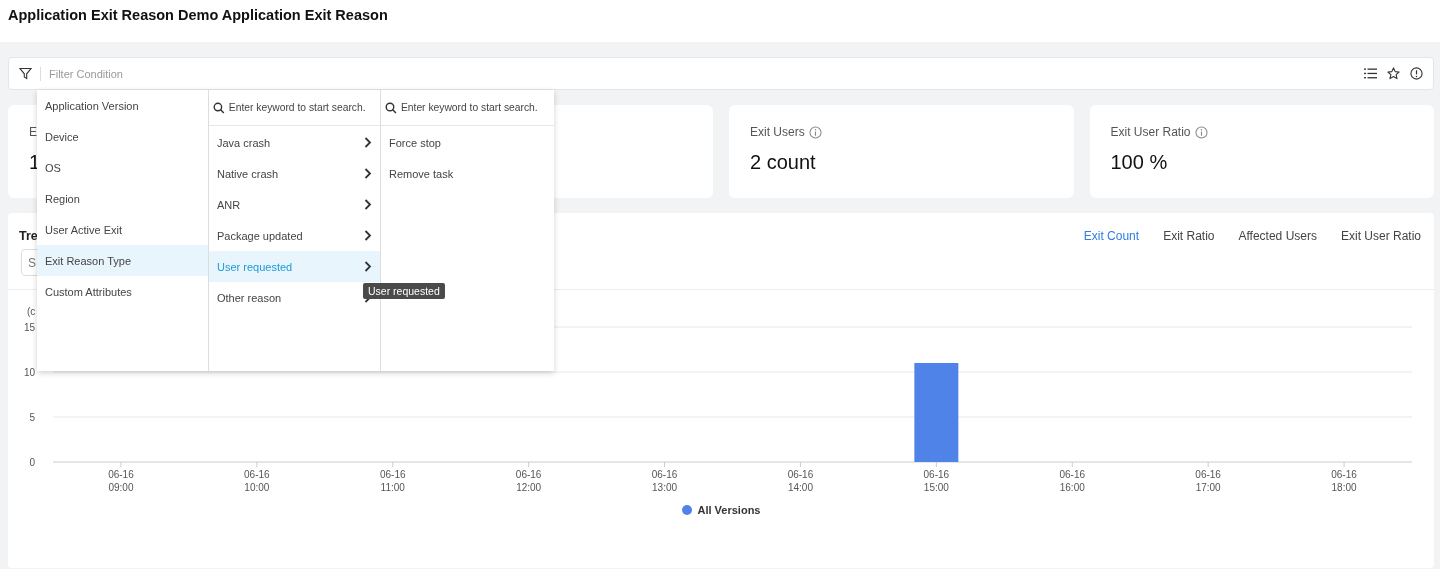 The image size is (1440, 569). I want to click on star-icon, so click(1393, 73).